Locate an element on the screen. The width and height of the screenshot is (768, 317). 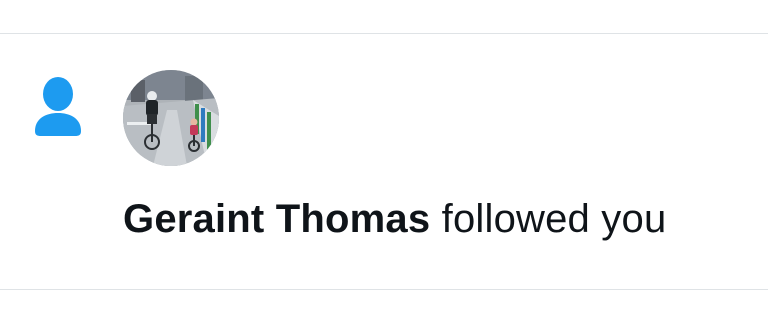
avatar-photo is located at coordinates (171, 118).